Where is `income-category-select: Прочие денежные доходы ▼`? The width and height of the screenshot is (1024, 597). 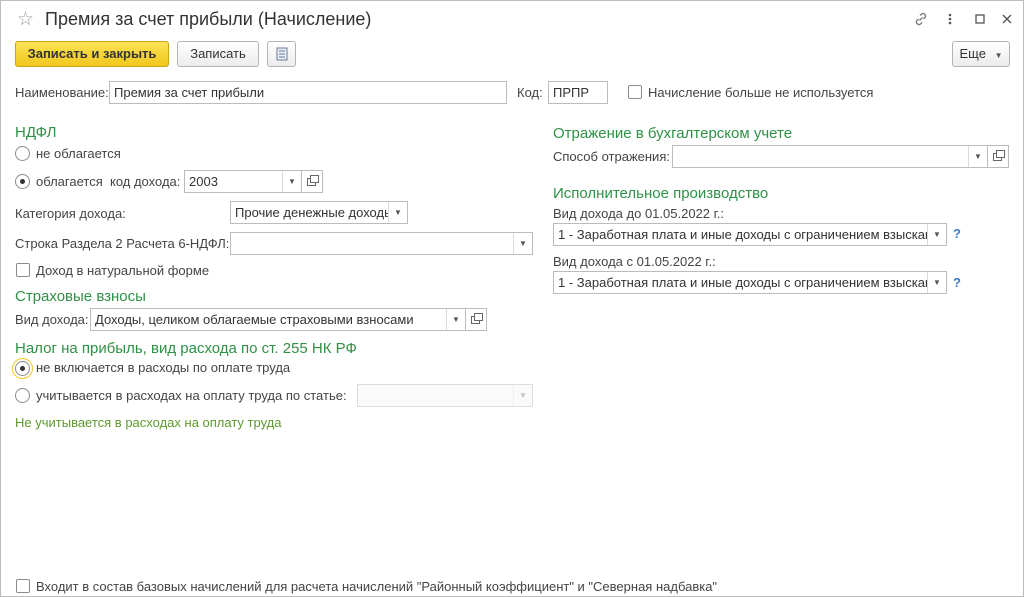
income-category-select: Прочие денежные доходы ▼ is located at coordinates (319, 212).